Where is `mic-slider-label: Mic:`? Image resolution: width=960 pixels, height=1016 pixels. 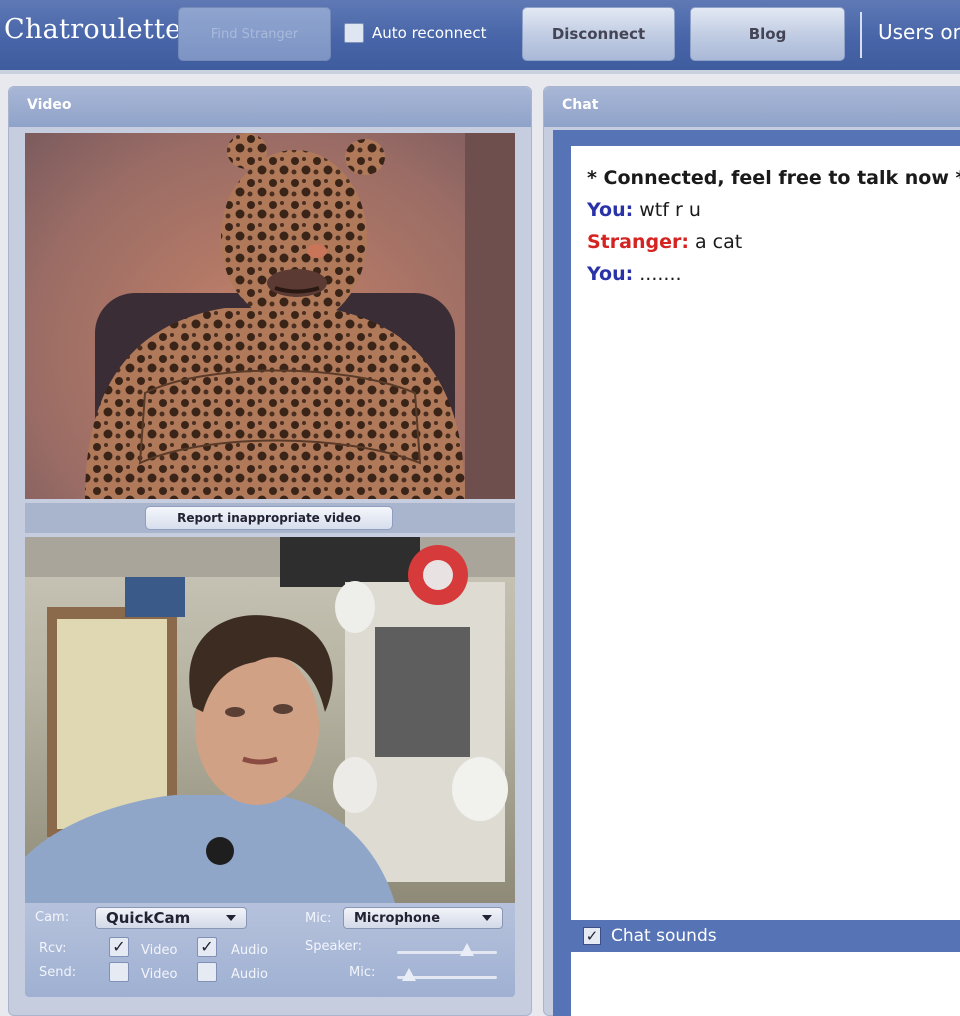 mic-slider-label: Mic: is located at coordinates (362, 972).